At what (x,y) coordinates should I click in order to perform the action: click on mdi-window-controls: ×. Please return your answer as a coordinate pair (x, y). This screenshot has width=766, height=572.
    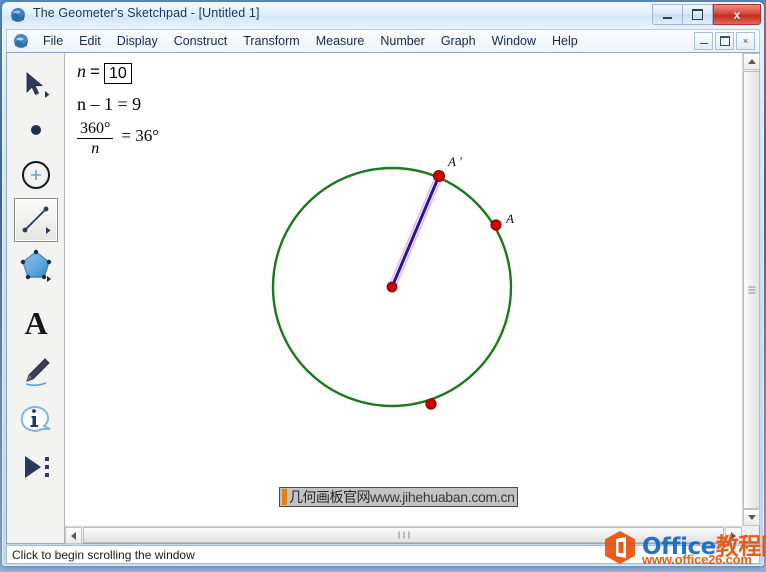
    Looking at the image, I should click on (723, 41).